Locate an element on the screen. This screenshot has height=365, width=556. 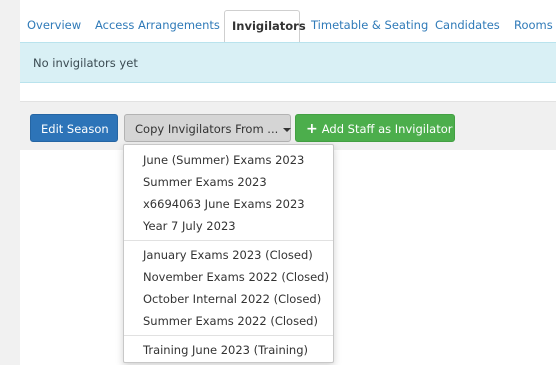
tab-timetable-seating: Timetable & Seating is located at coordinates (369, 25).